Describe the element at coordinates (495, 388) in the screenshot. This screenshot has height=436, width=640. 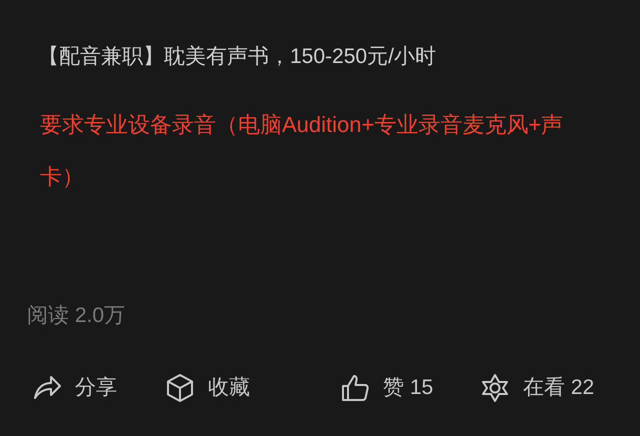
I see `star-icon` at that location.